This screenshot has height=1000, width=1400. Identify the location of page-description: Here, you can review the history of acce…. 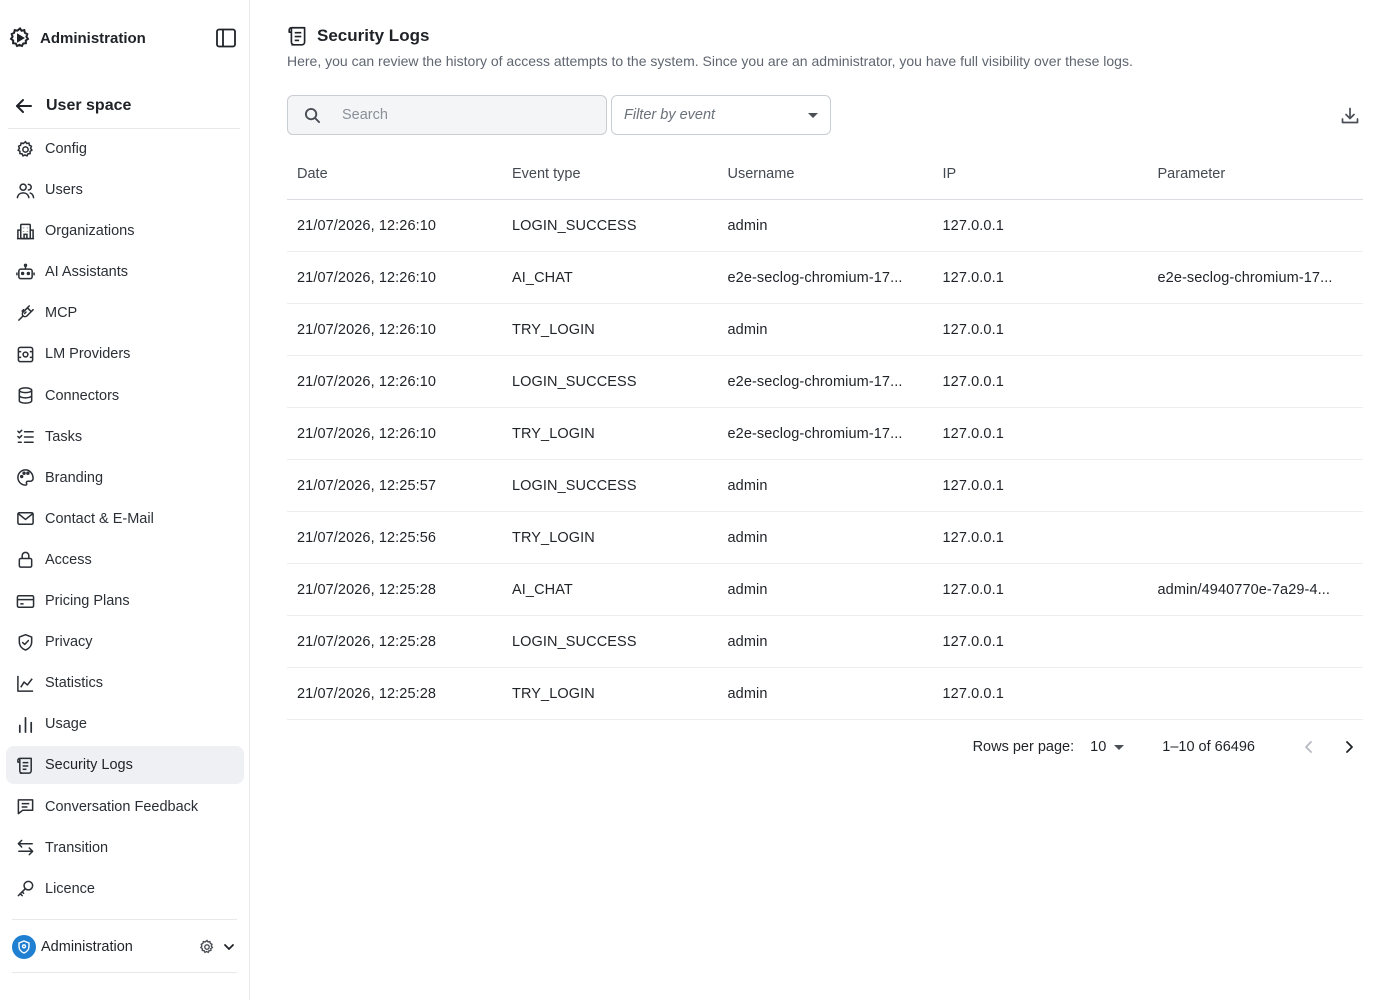
(710, 61).